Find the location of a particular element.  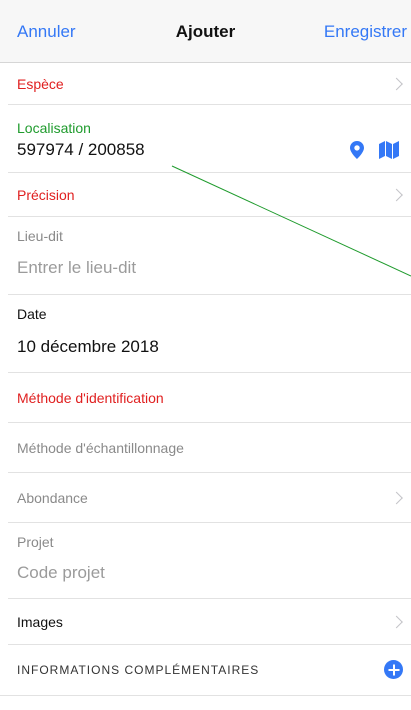

lieu-dit-input: Entrer le lieu-dit is located at coordinates (76, 268).